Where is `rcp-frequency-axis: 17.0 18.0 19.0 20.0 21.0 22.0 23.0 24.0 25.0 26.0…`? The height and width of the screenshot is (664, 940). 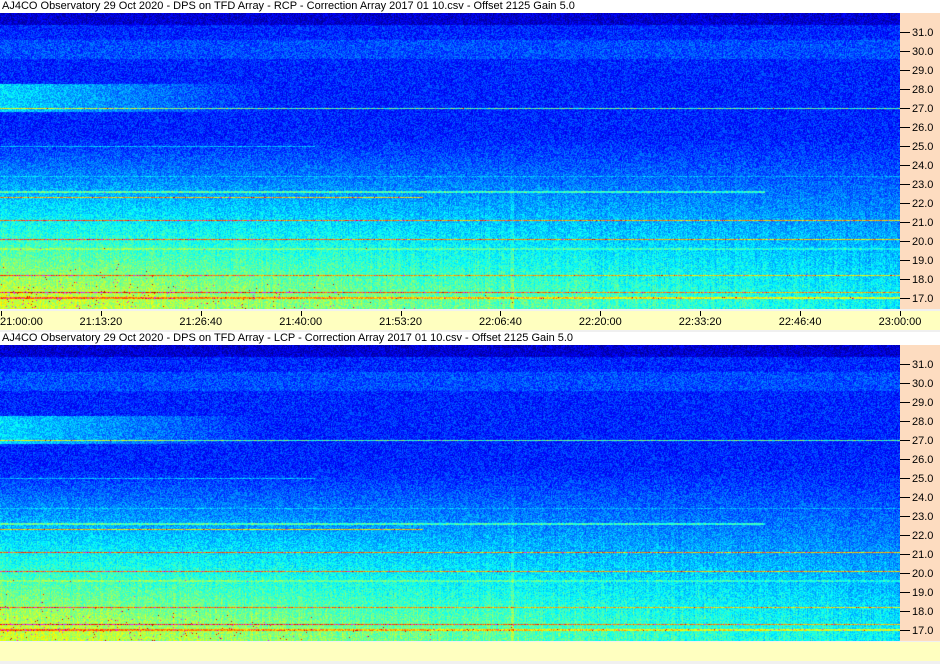
rcp-frequency-axis: 17.0 18.0 19.0 20.0 21.0 22.0 23.0 24.0 25.0 26.0… is located at coordinates (920, 161).